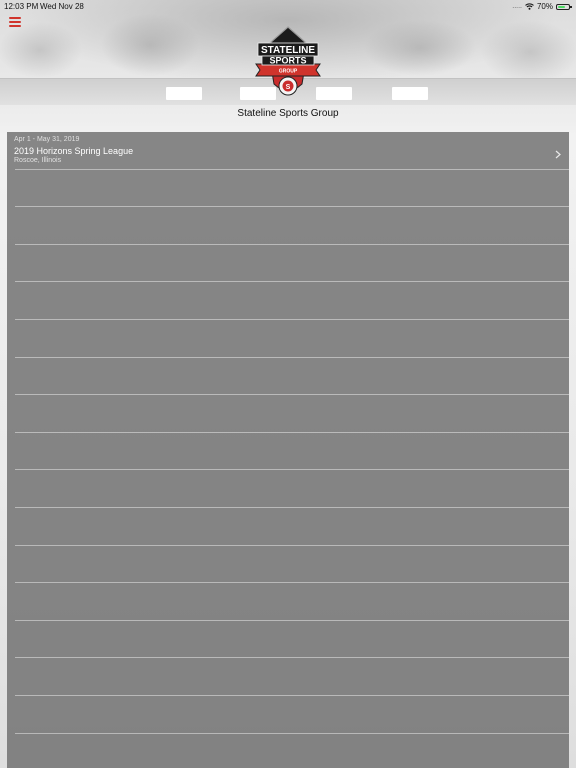 This screenshot has height=768, width=576. What do you see at coordinates (288, 7) in the screenshot?
I see `status-bar: 12:03 PM Wed Nov 28 ..... 70%` at bounding box center [288, 7].